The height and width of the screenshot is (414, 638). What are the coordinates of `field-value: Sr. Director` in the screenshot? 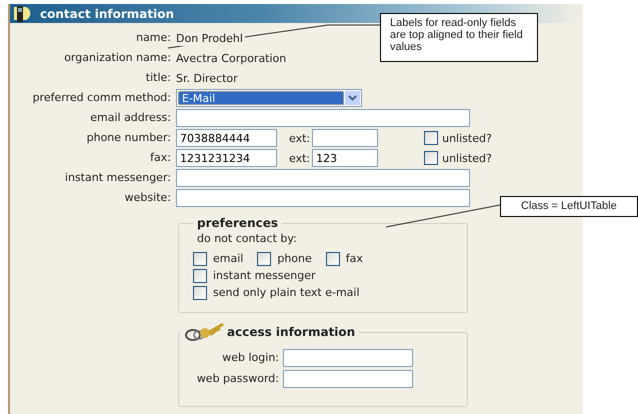 It's located at (208, 78).